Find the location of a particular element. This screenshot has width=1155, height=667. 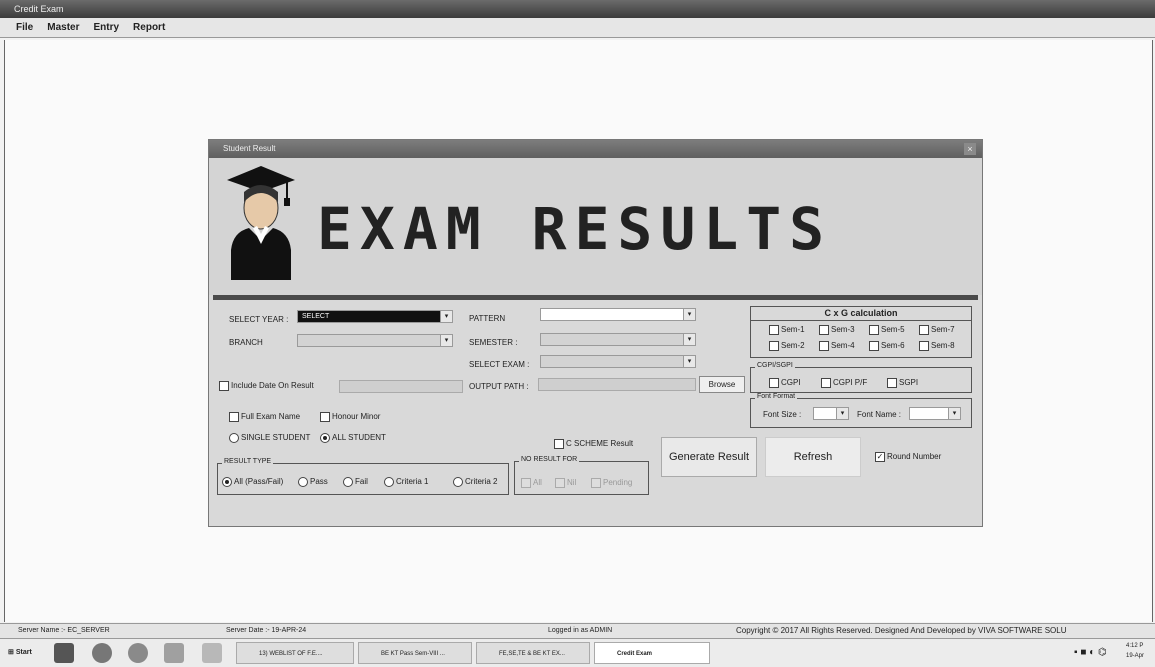

font-name-combo: ▾ is located at coordinates (935, 413).